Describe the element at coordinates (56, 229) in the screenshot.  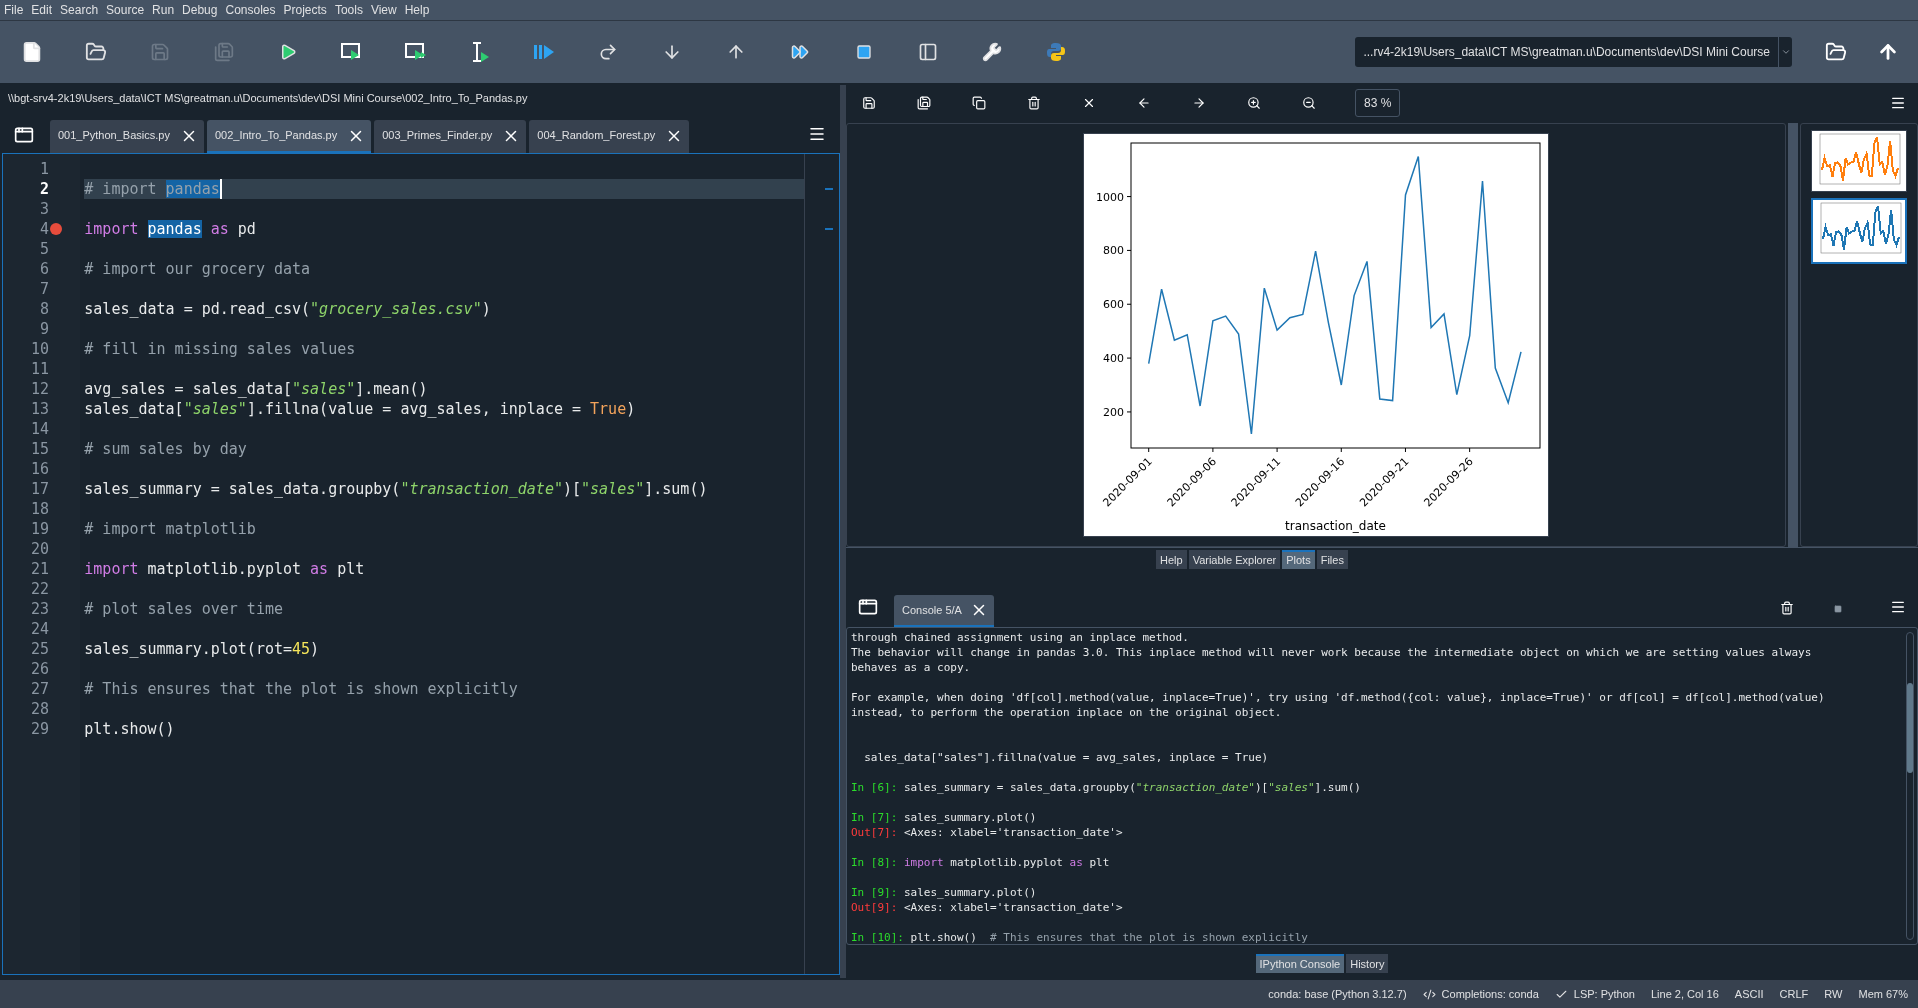
I see `breakpoint-icon` at that location.